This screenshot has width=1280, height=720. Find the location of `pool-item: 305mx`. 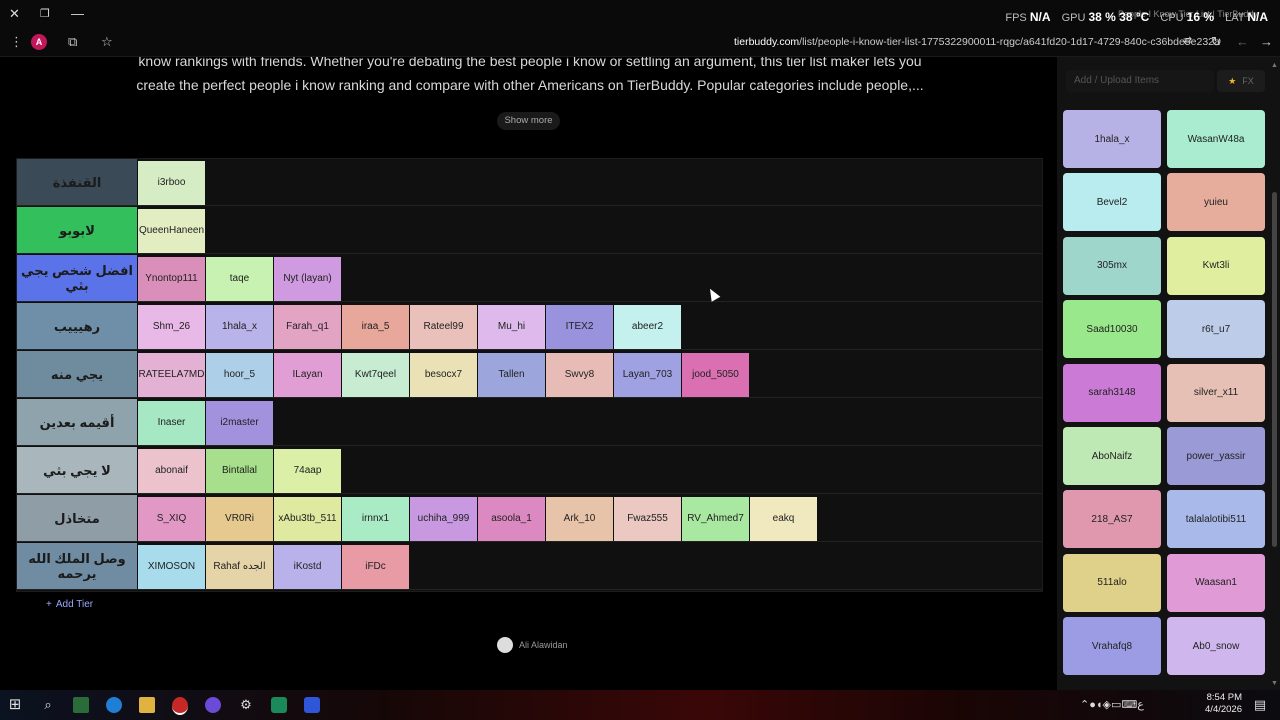

pool-item: 305mx is located at coordinates (1112, 265).